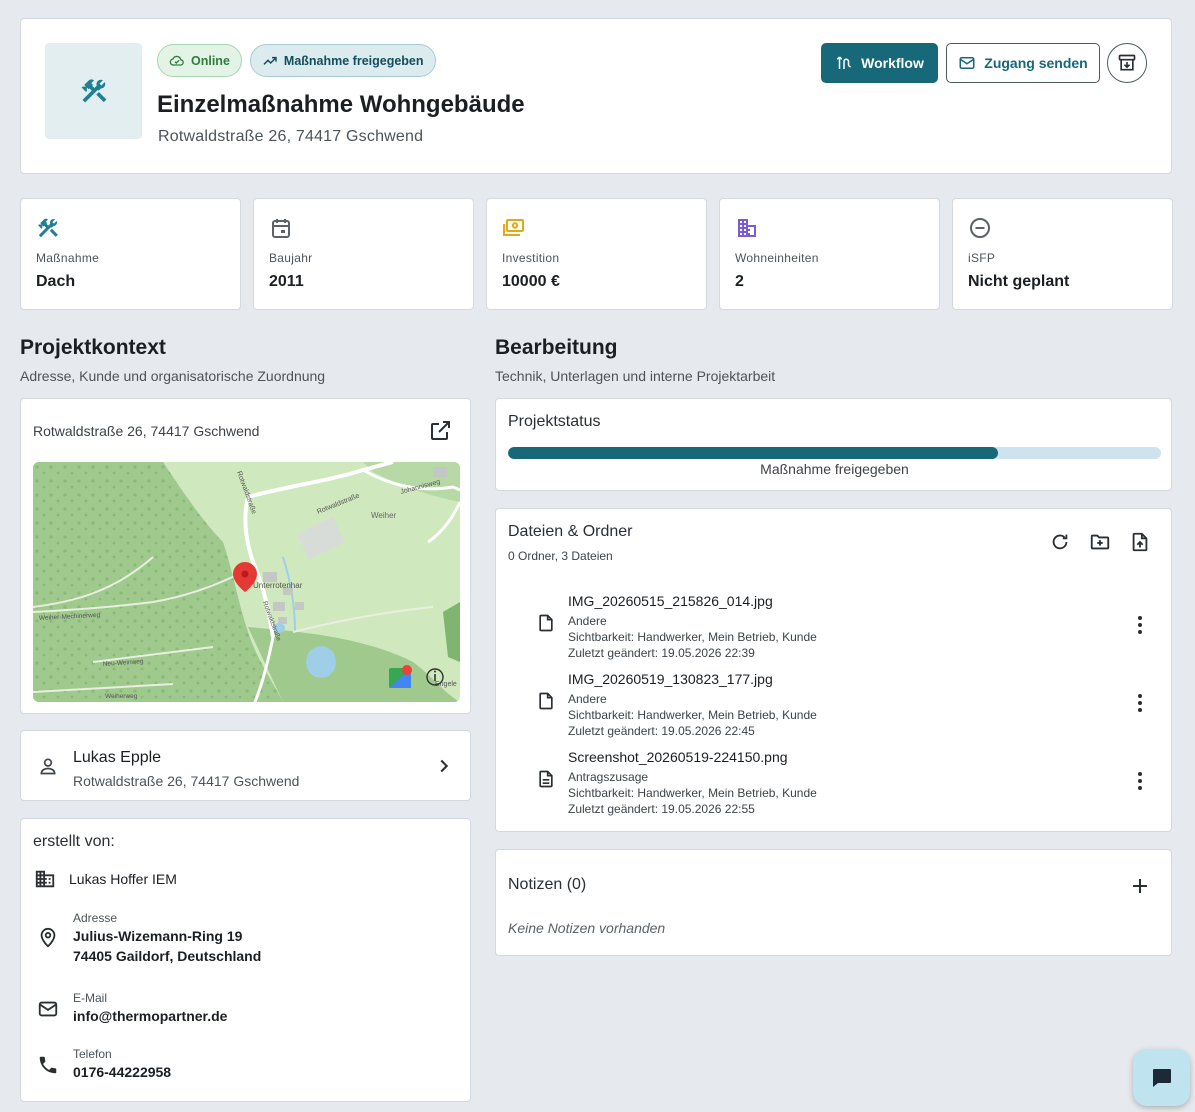 This screenshot has height=1112, width=1195. I want to click on status-badge: Maßnahme freigegeben, so click(342, 60).